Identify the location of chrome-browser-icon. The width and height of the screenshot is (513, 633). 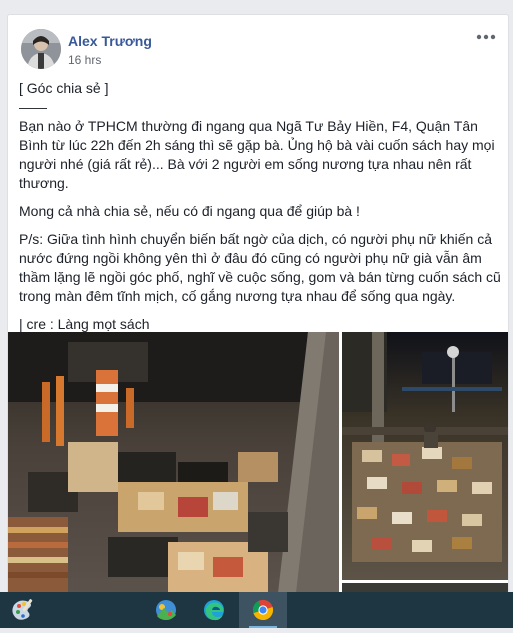
(263, 610).